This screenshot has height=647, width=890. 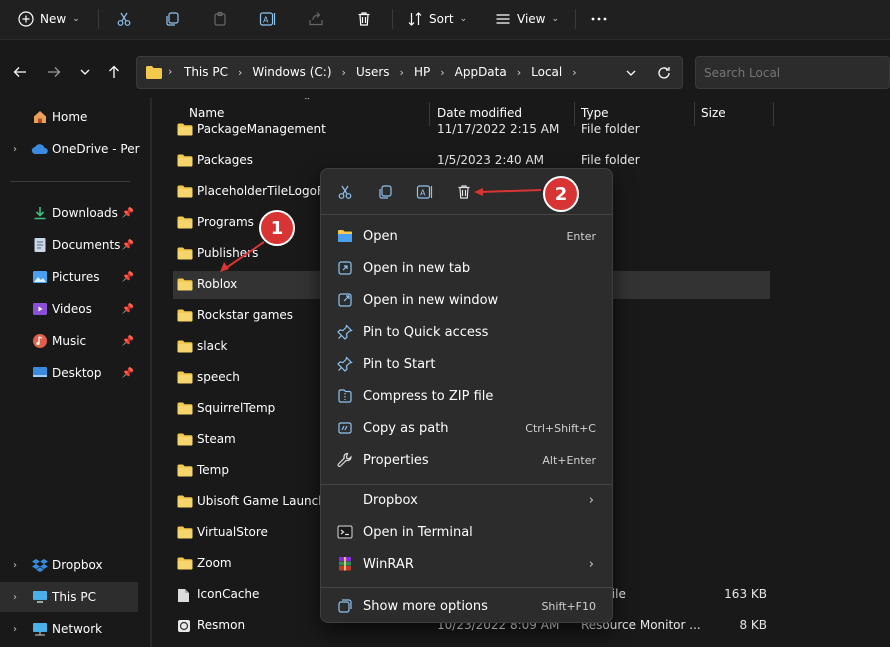 I want to click on forward-button, so click(x=54, y=72).